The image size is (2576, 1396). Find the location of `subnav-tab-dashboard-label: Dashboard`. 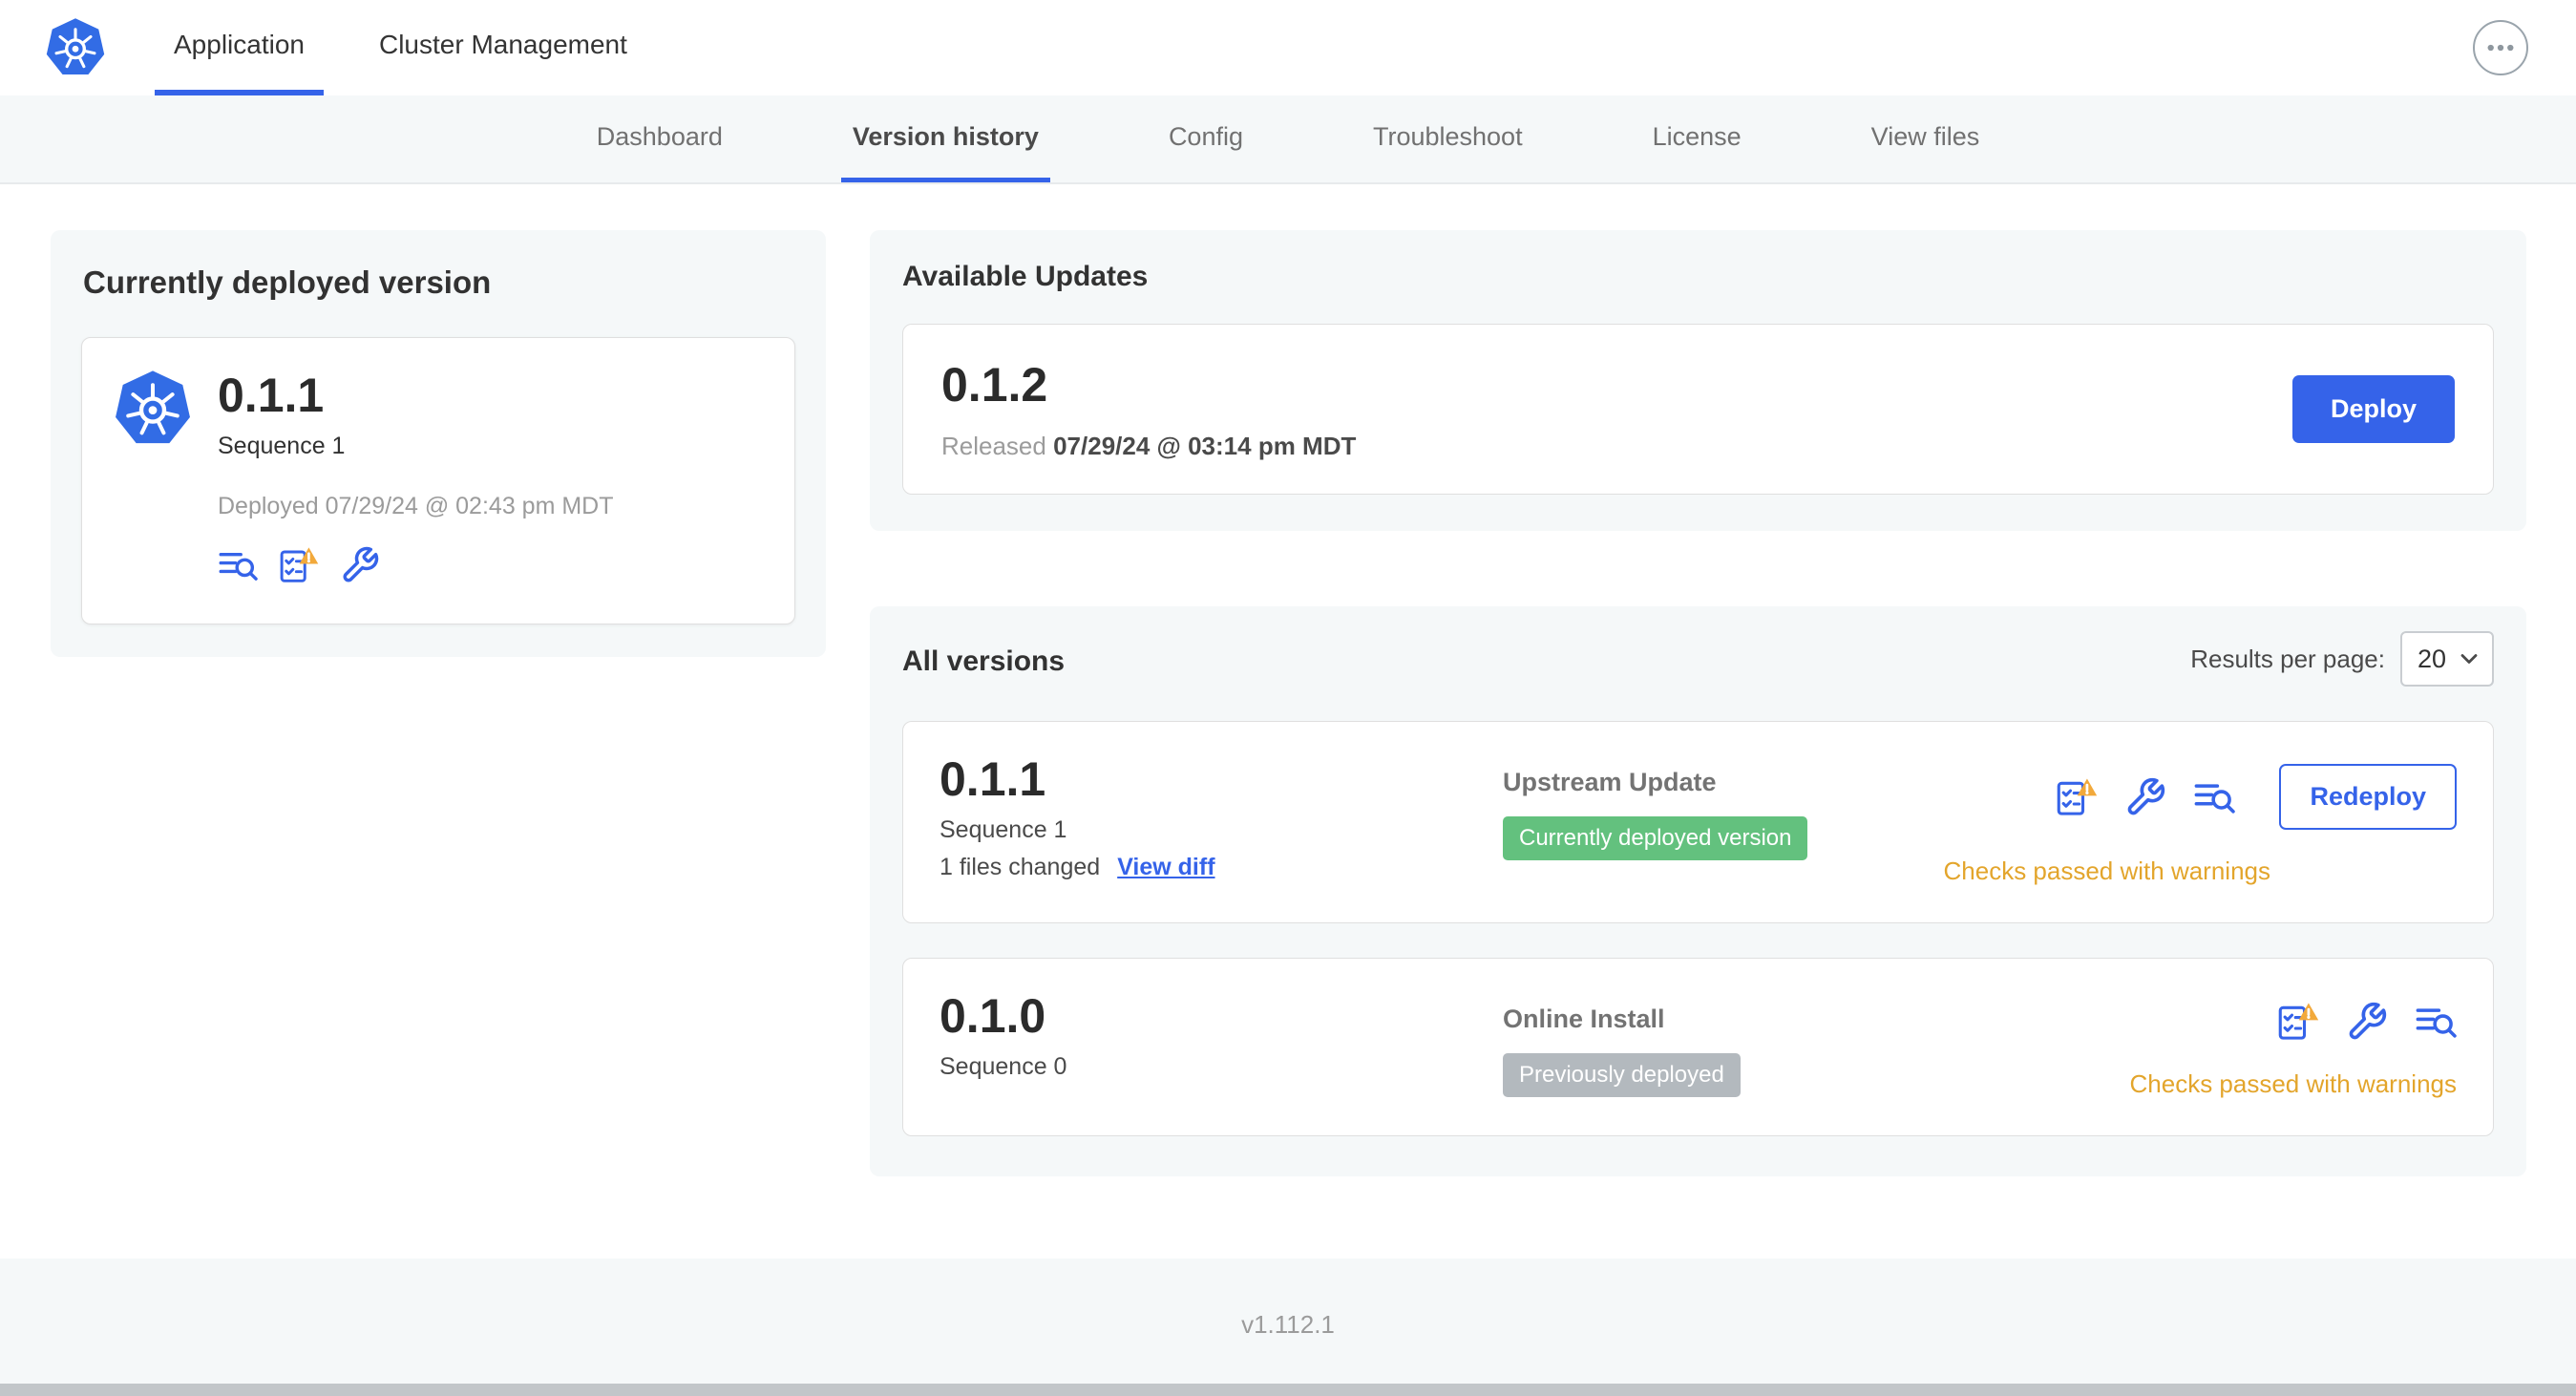

subnav-tab-dashboard-label: Dashboard is located at coordinates (659, 136).